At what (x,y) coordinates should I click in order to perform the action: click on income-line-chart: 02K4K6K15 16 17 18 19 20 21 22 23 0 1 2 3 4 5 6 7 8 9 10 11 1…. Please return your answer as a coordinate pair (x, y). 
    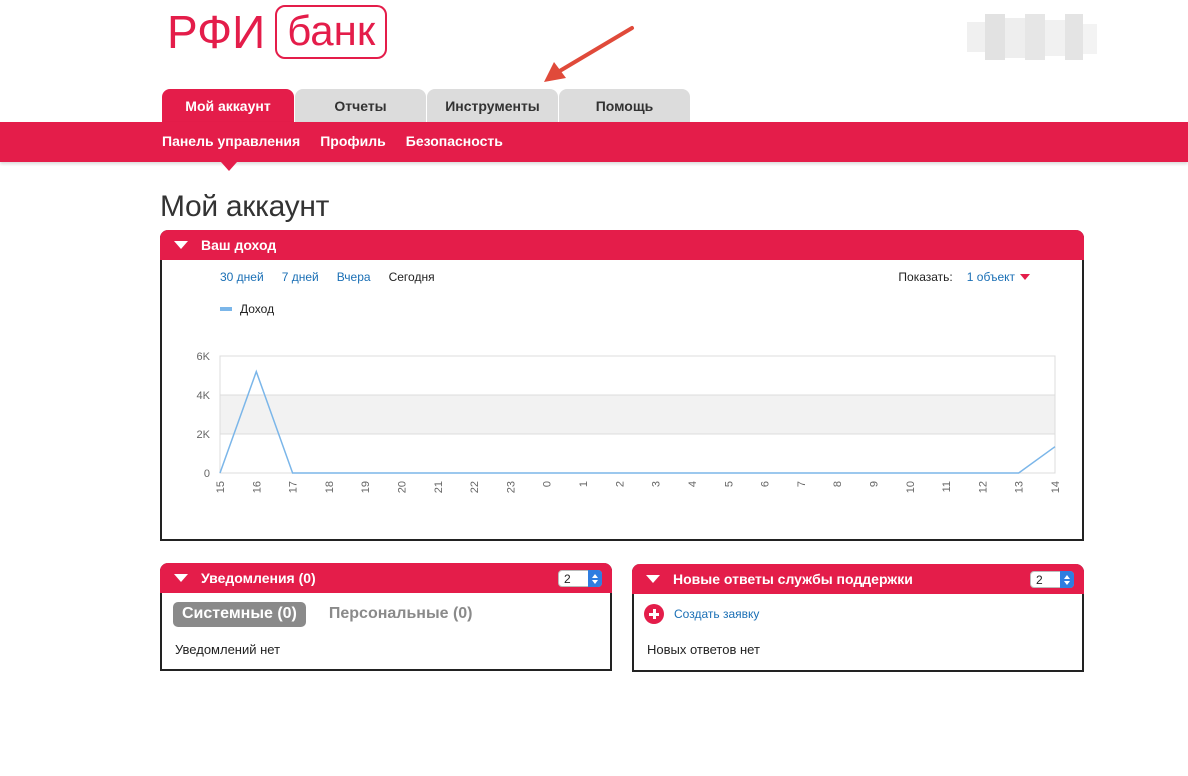
    Looking at the image, I should click on (629, 422).